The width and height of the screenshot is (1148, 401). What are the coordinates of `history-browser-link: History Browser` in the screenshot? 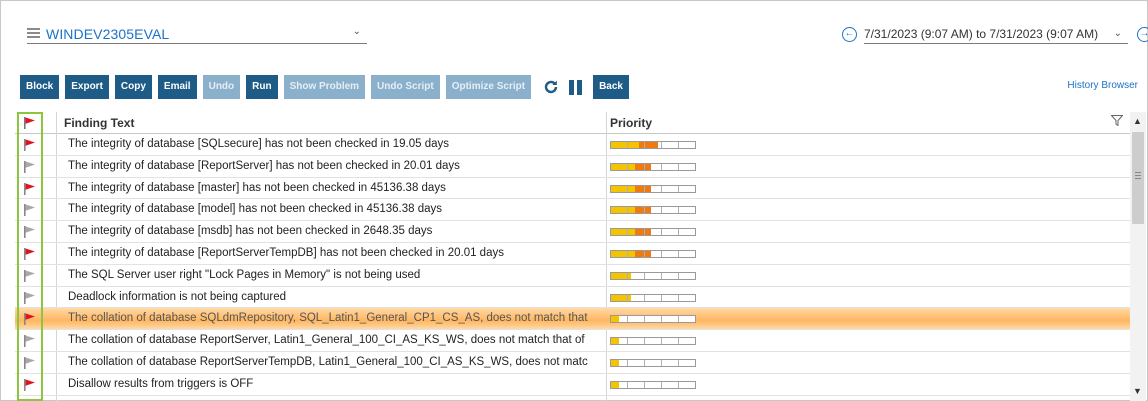 It's located at (1102, 85).